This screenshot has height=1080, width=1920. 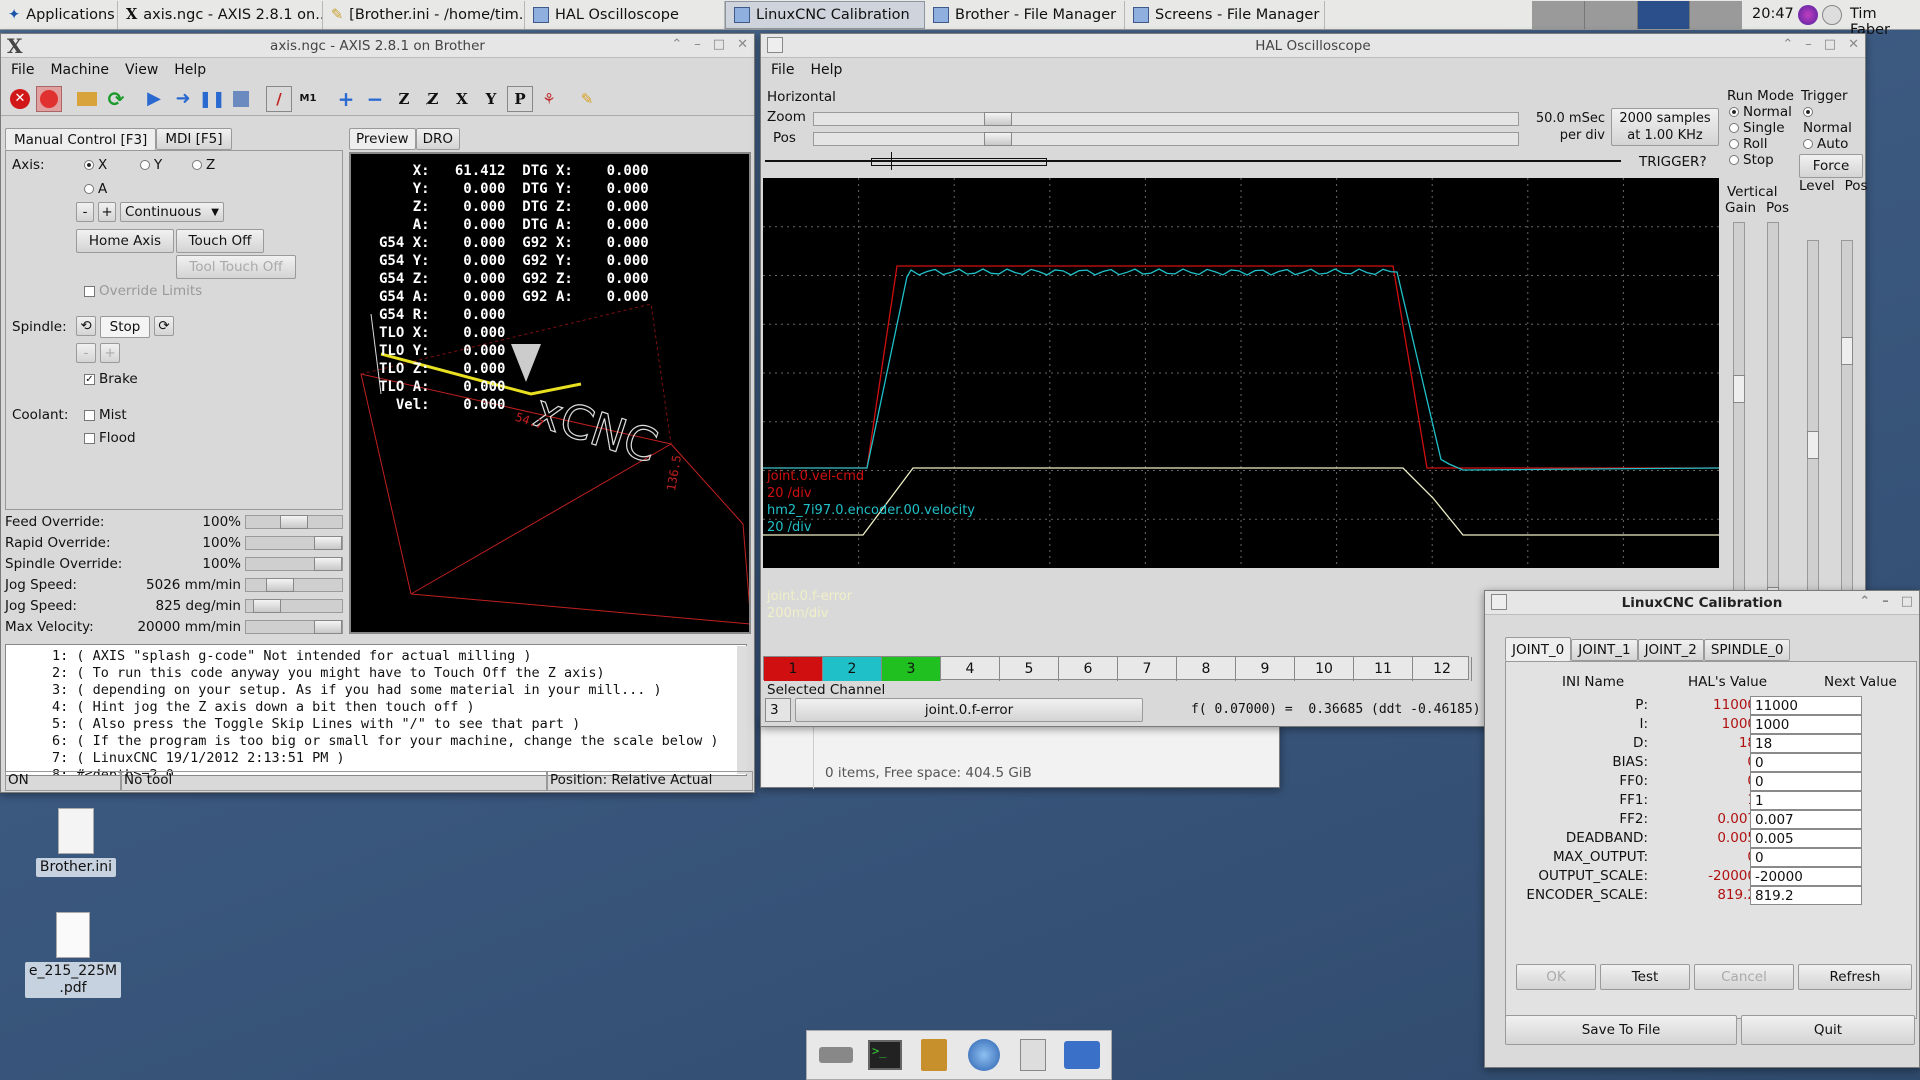 What do you see at coordinates (241, 99) in the screenshot?
I see `stop-icon` at bounding box center [241, 99].